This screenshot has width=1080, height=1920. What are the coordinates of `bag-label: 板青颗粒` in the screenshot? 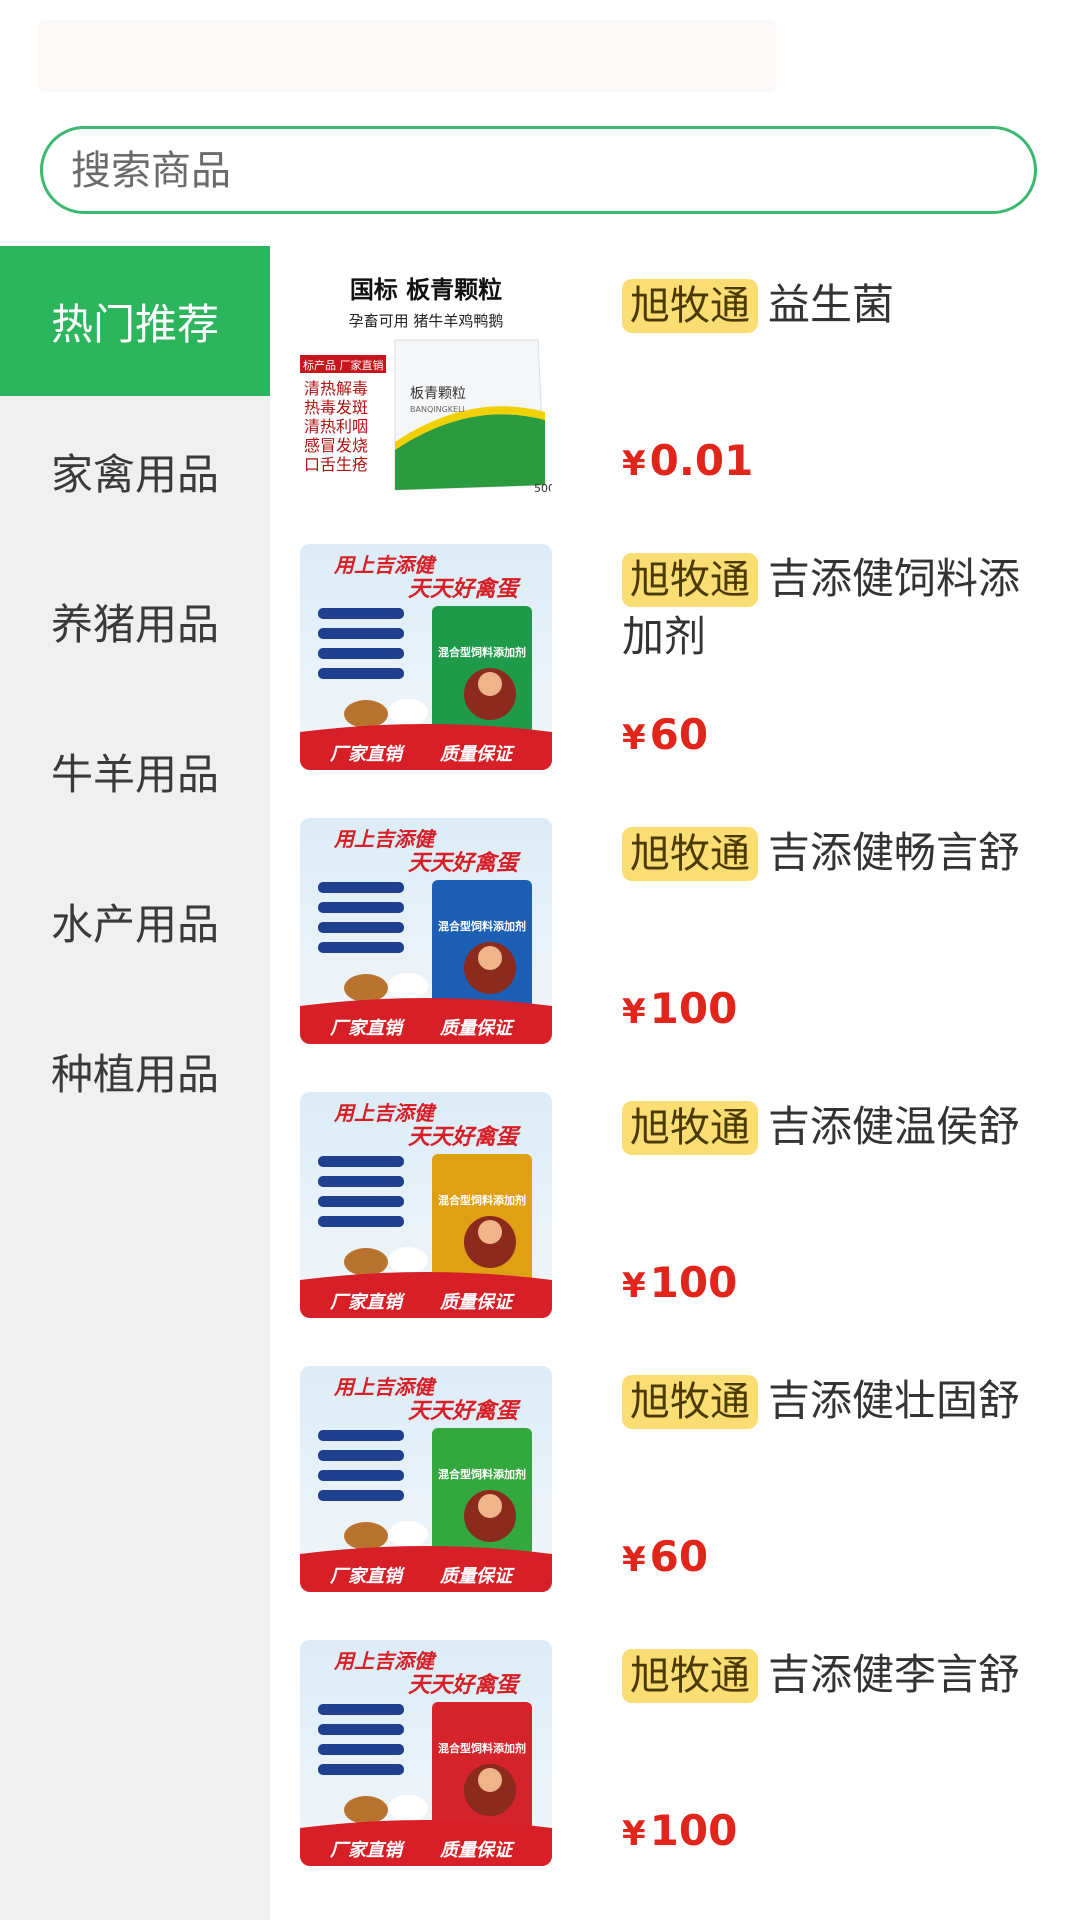 It's located at (438, 394).